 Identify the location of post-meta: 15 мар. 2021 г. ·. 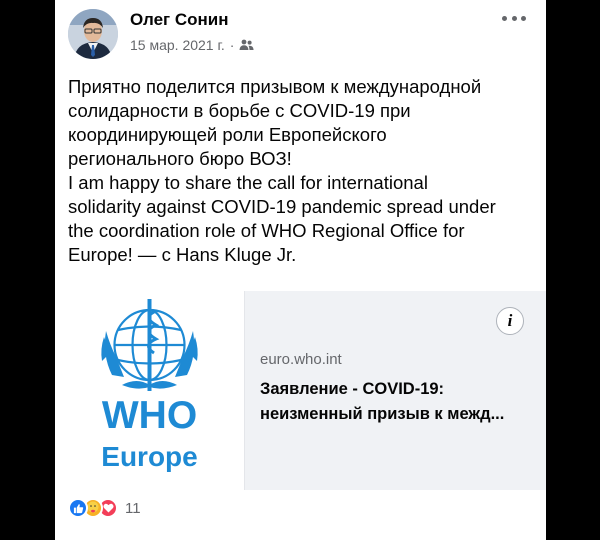
(192, 45).